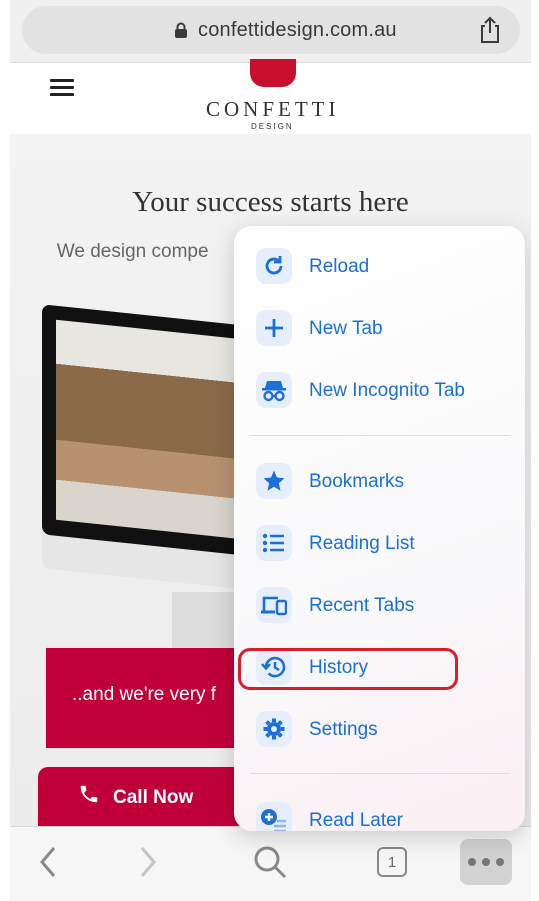 This screenshot has height=901, width=539. What do you see at coordinates (274, 543) in the screenshot?
I see `list-icon` at bounding box center [274, 543].